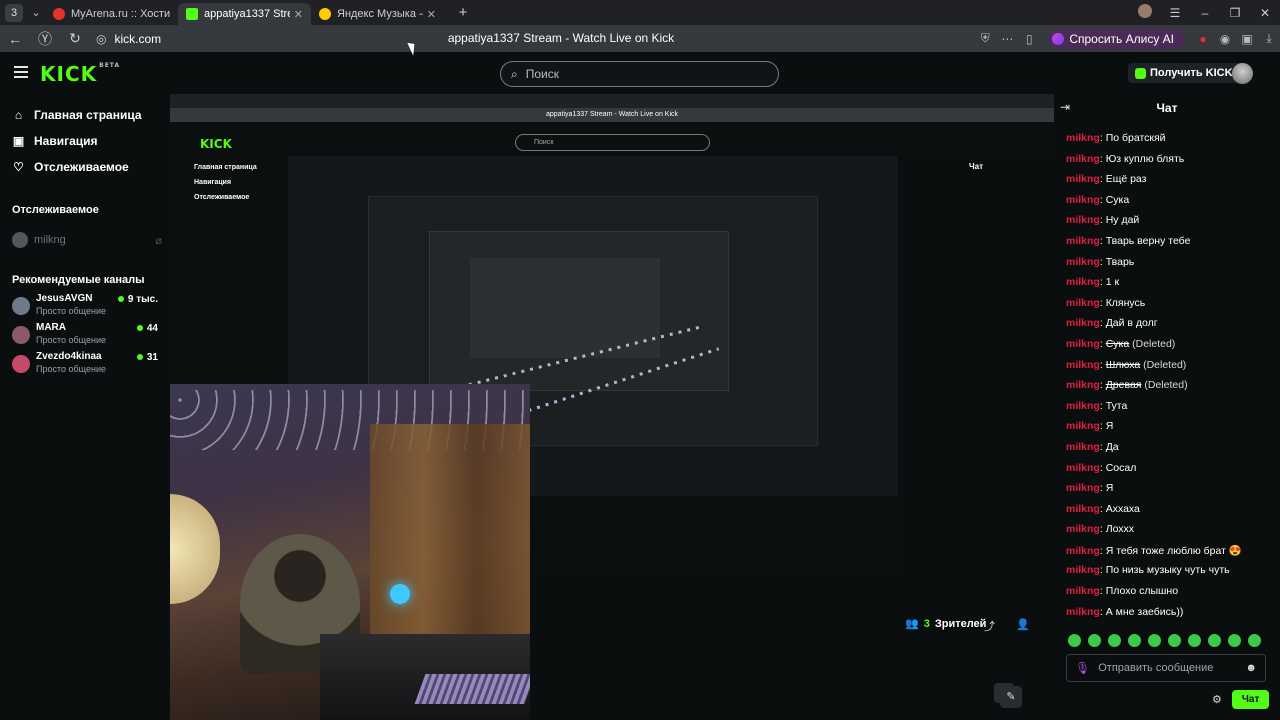 The height and width of the screenshot is (720, 1280). Describe the element at coordinates (1116, 405) in the screenshot. I see `chat-text: Тута` at that location.